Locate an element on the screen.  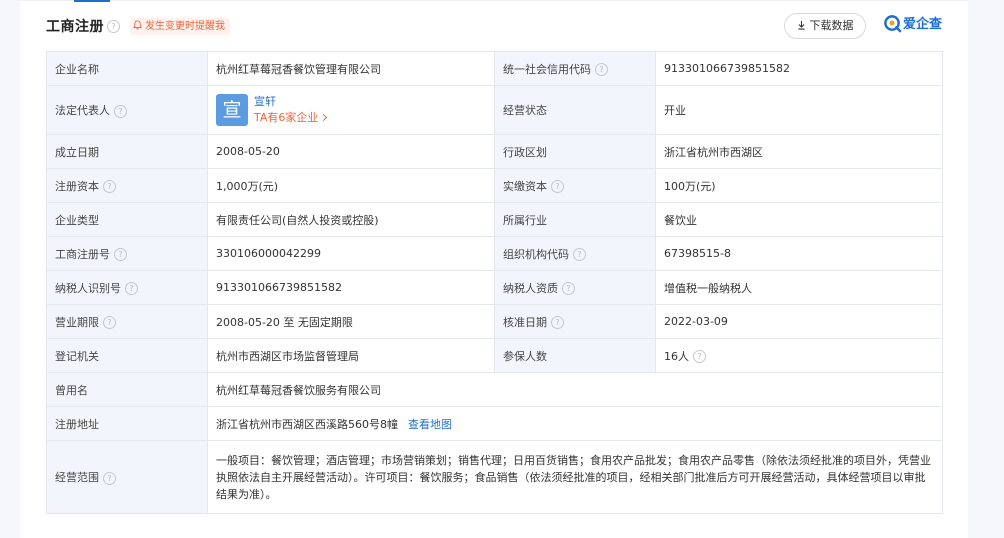
view-map-link: 查看地图 is located at coordinates (430, 424).